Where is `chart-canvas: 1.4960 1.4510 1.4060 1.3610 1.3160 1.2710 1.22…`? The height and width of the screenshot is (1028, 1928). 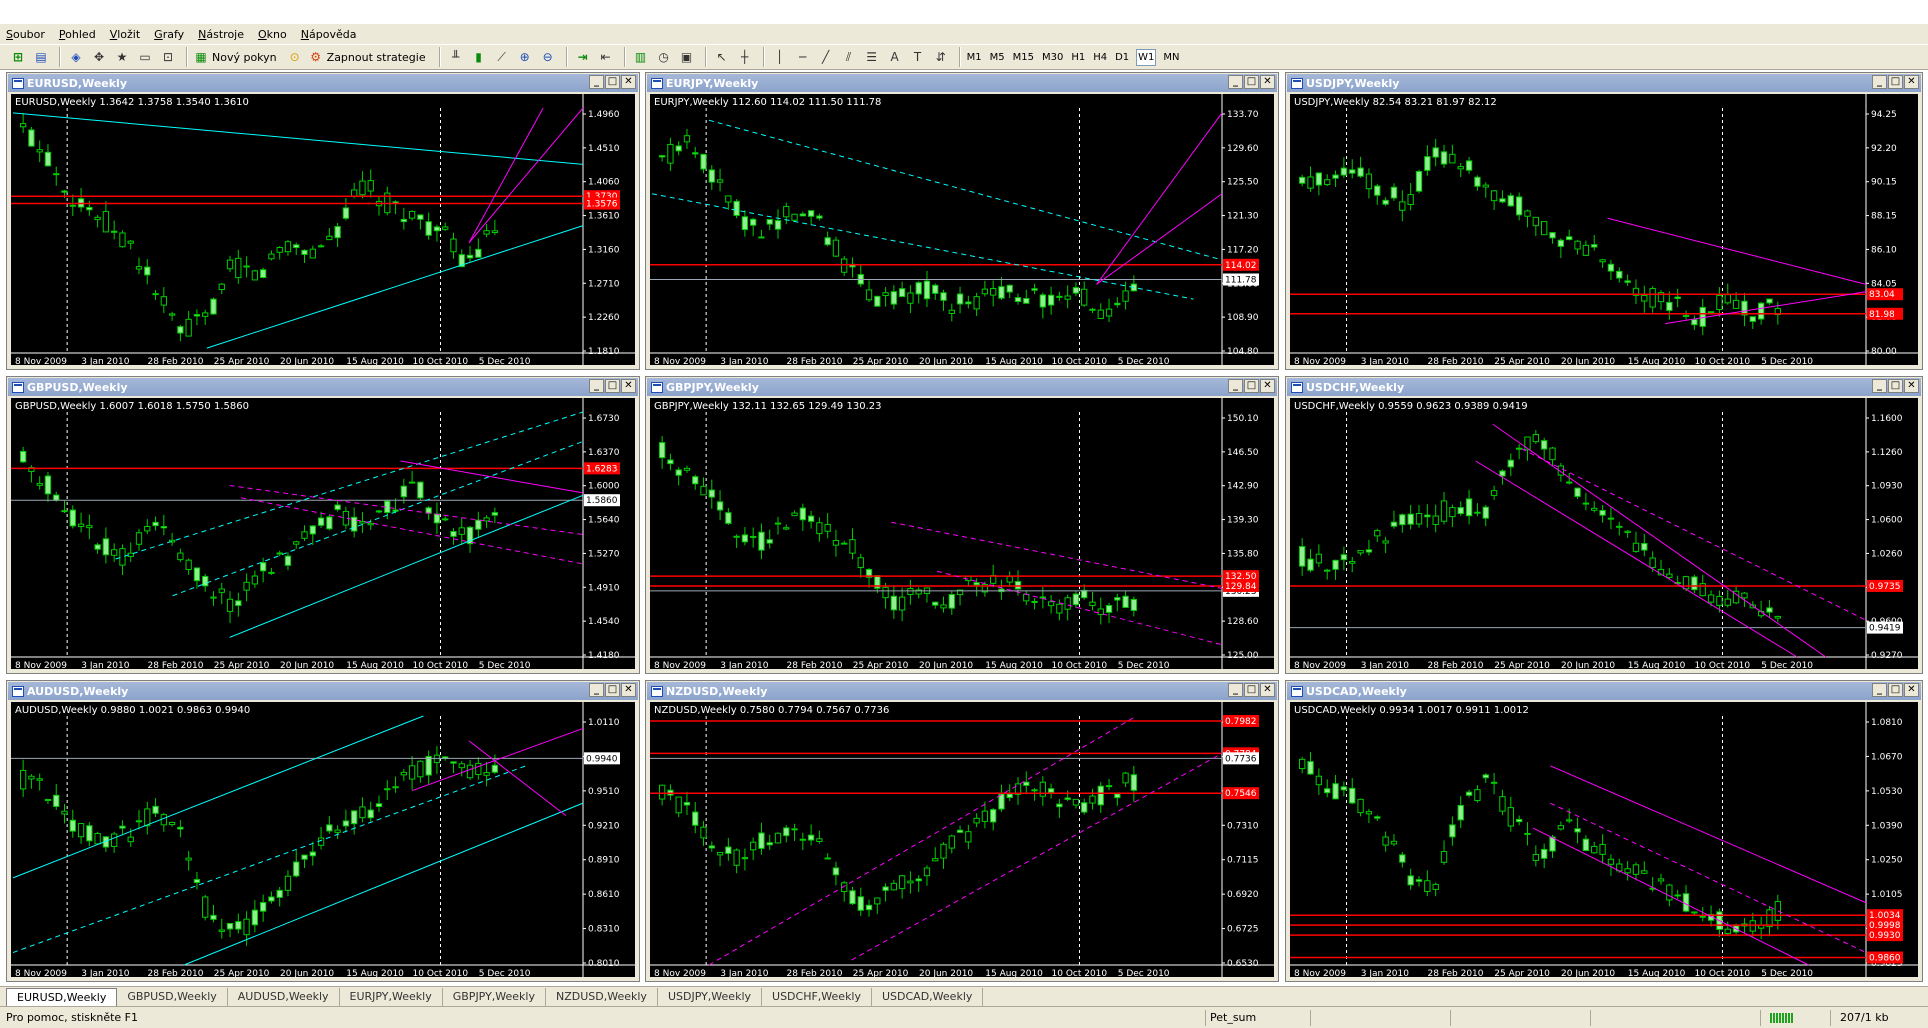
chart-canvas: 1.4960 1.4510 1.4060 1.3610 1.3160 1.2710 1.22… is located at coordinates (323, 229).